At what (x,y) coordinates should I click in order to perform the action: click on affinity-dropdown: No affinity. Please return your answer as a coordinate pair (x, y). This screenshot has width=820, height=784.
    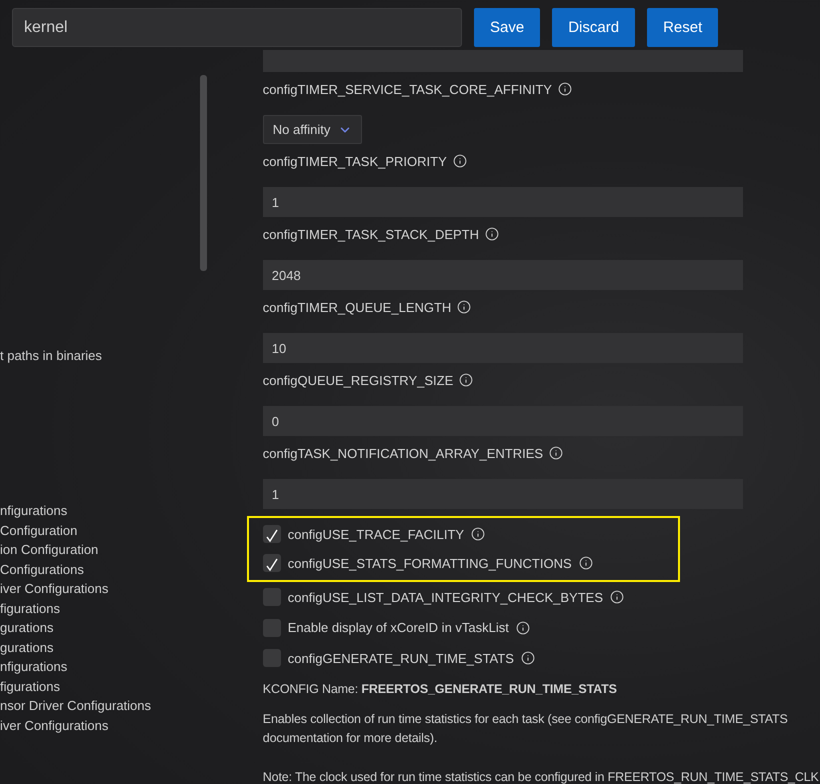
    Looking at the image, I should click on (312, 129).